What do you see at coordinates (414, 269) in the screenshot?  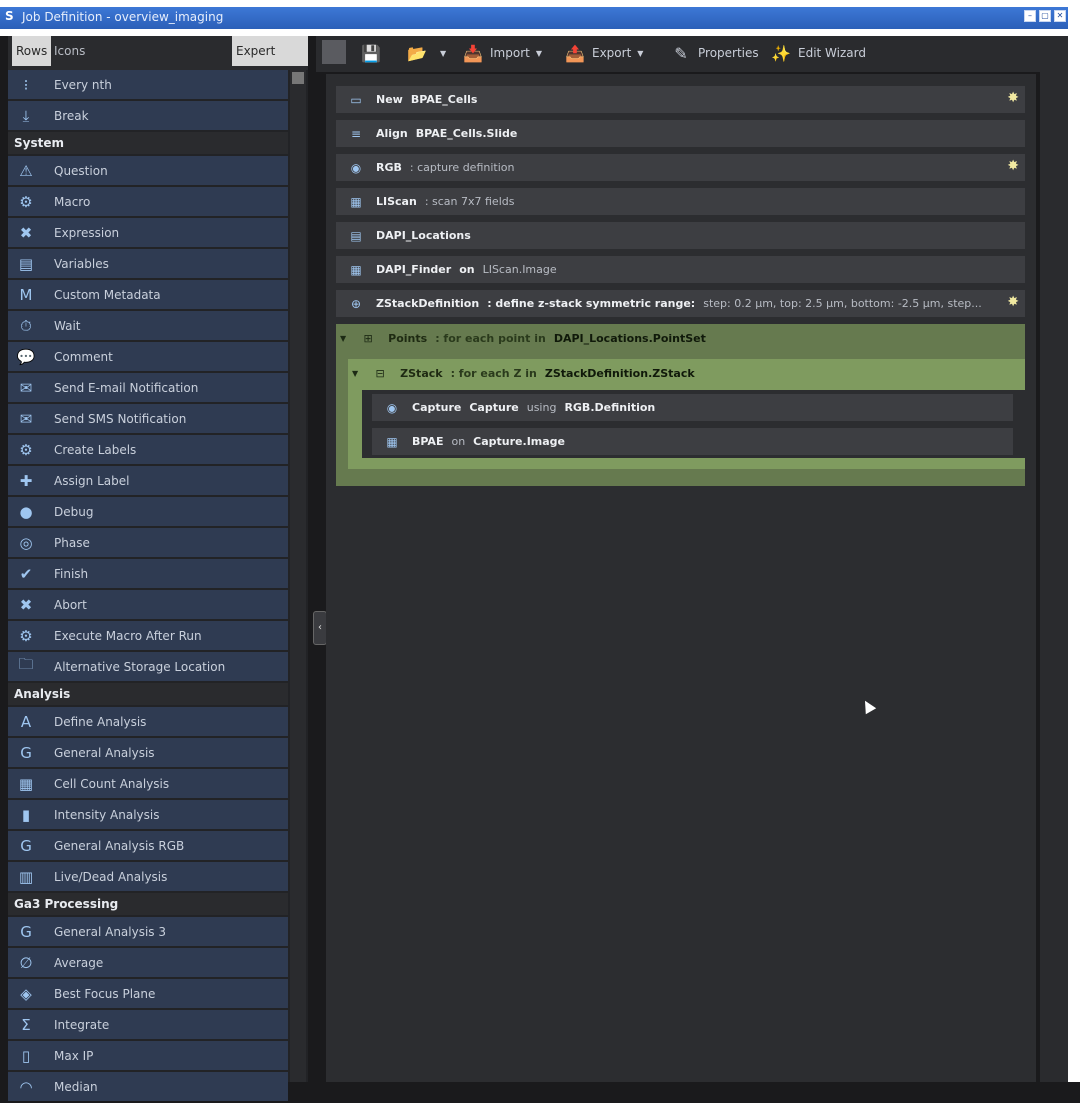 I see `step-keyword: DAPI_Finder` at bounding box center [414, 269].